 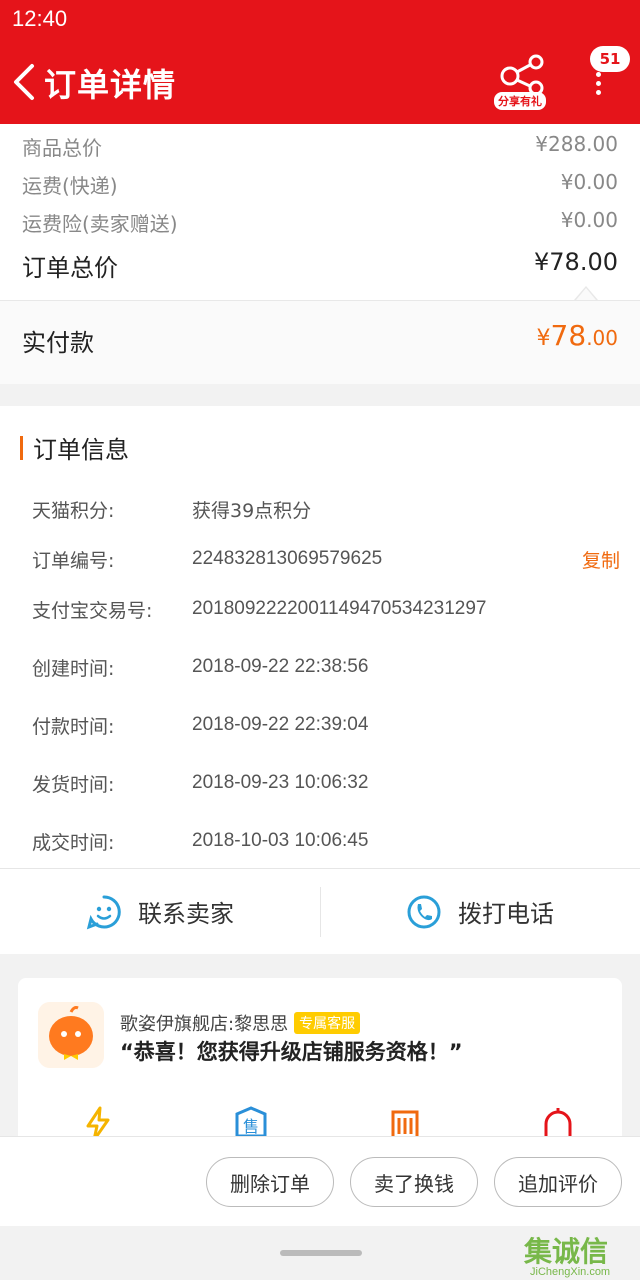 I want to click on info-key: 订单编号:, so click(x=73, y=560).